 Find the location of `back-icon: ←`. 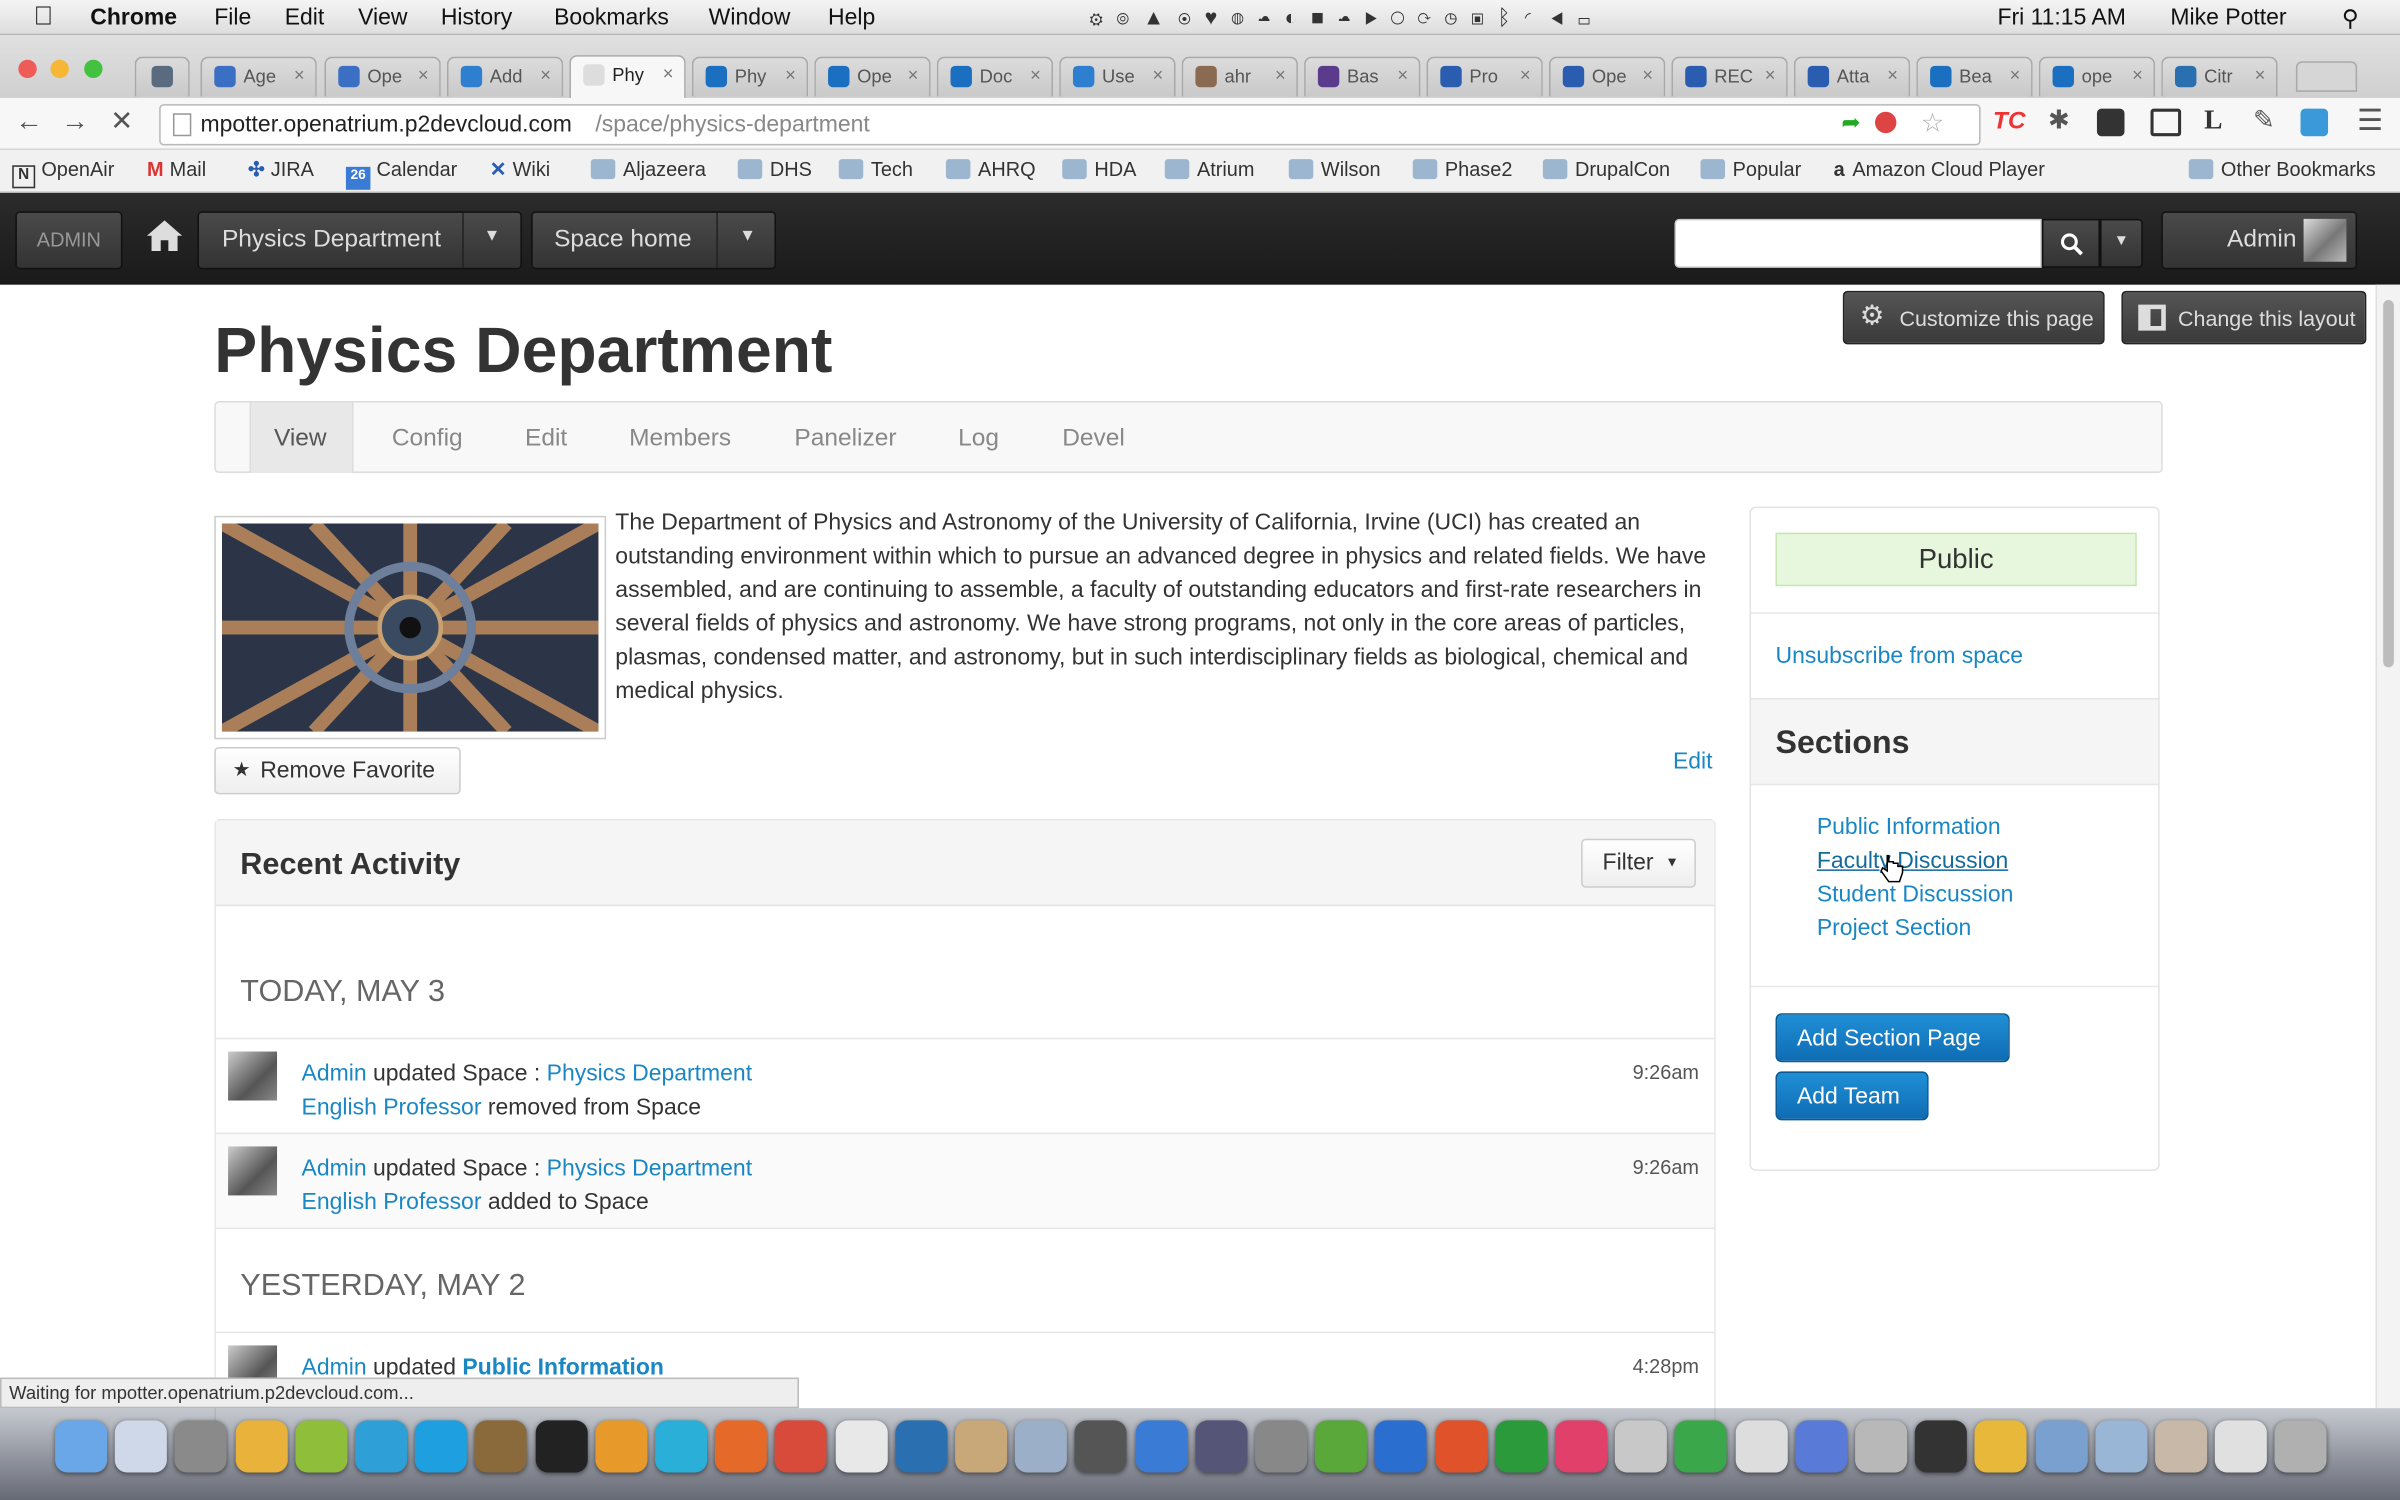

back-icon: ← is located at coordinates (29, 122).